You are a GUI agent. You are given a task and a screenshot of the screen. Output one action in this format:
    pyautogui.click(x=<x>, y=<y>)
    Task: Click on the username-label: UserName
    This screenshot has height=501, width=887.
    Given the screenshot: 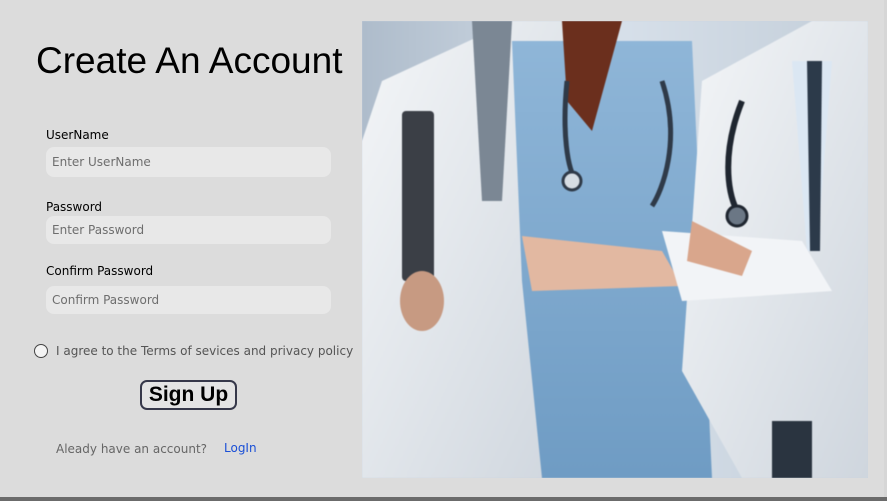 What is the action you would take?
    pyautogui.click(x=77, y=135)
    